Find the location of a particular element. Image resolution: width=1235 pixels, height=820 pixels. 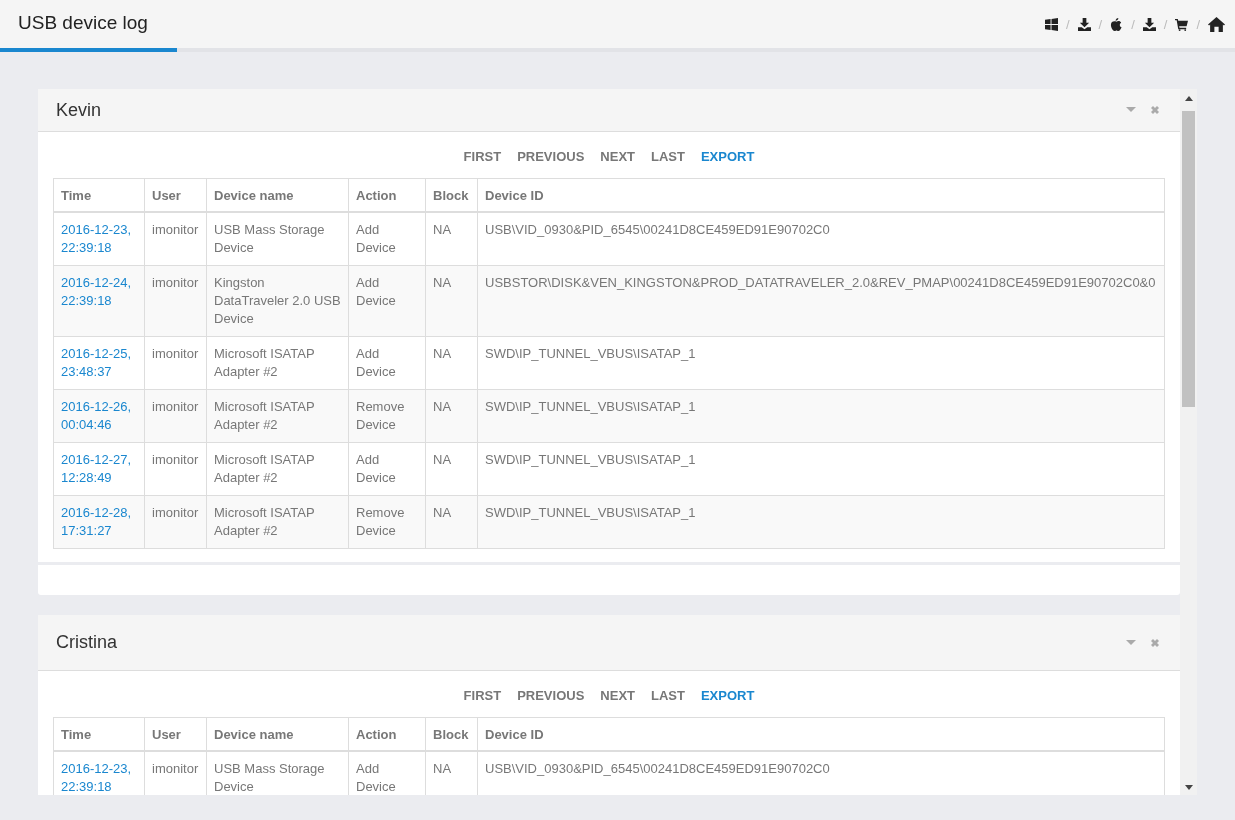

table-cell: Kingston DataTraveler 2.0 USB Device is located at coordinates (277, 301).